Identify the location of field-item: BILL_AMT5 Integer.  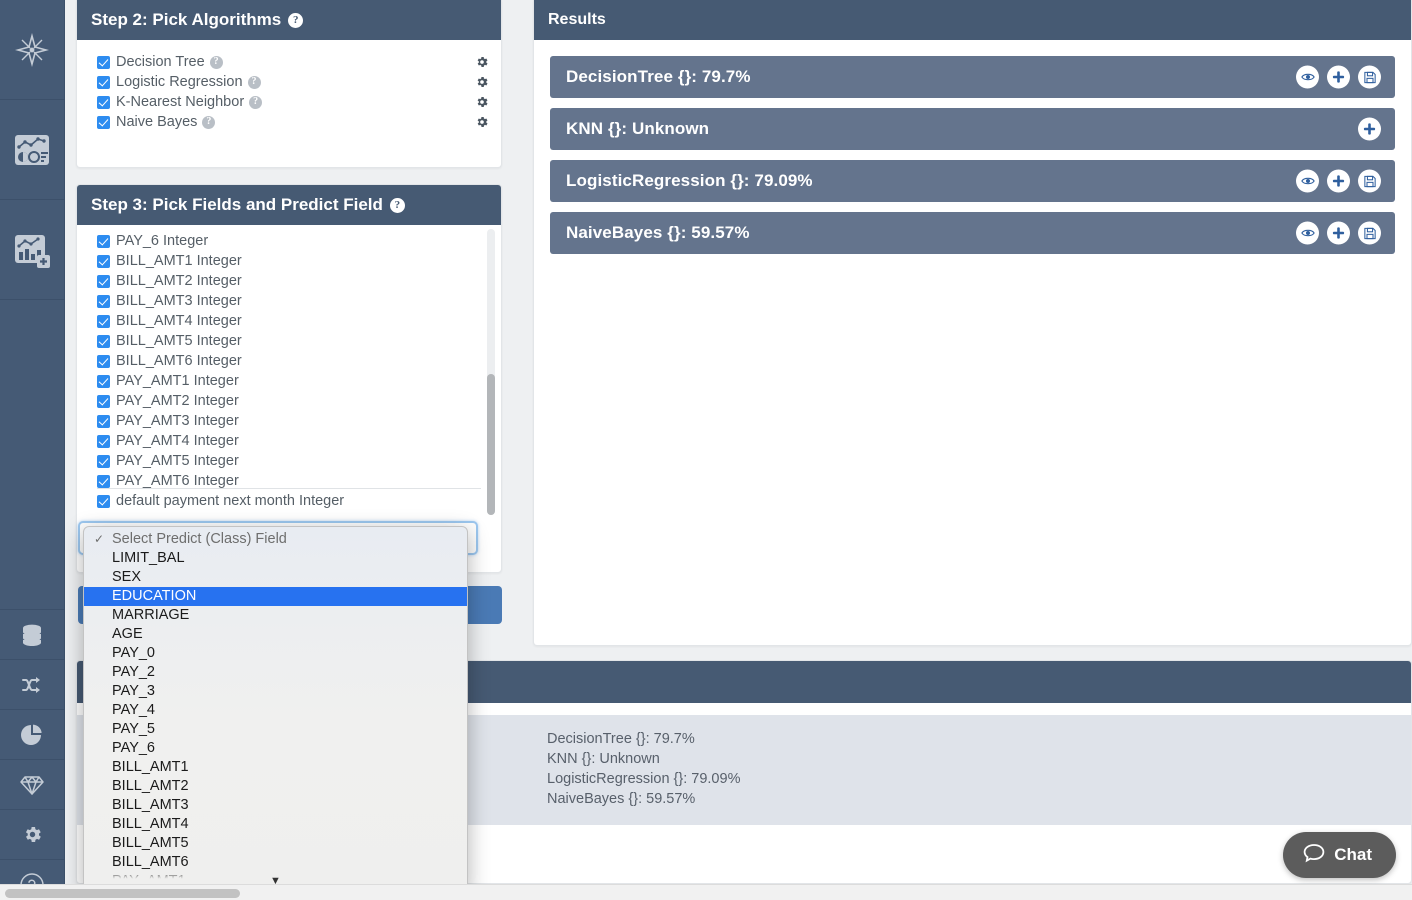
(299, 341).